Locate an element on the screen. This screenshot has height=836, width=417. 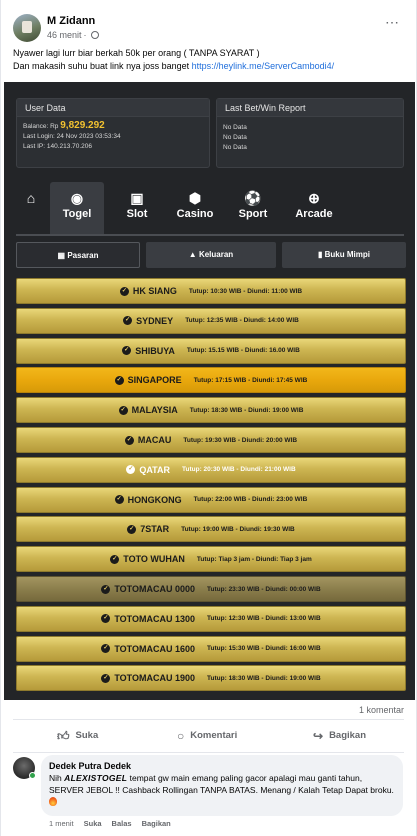
comment-icon: ○ is located at coordinates (181, 736).